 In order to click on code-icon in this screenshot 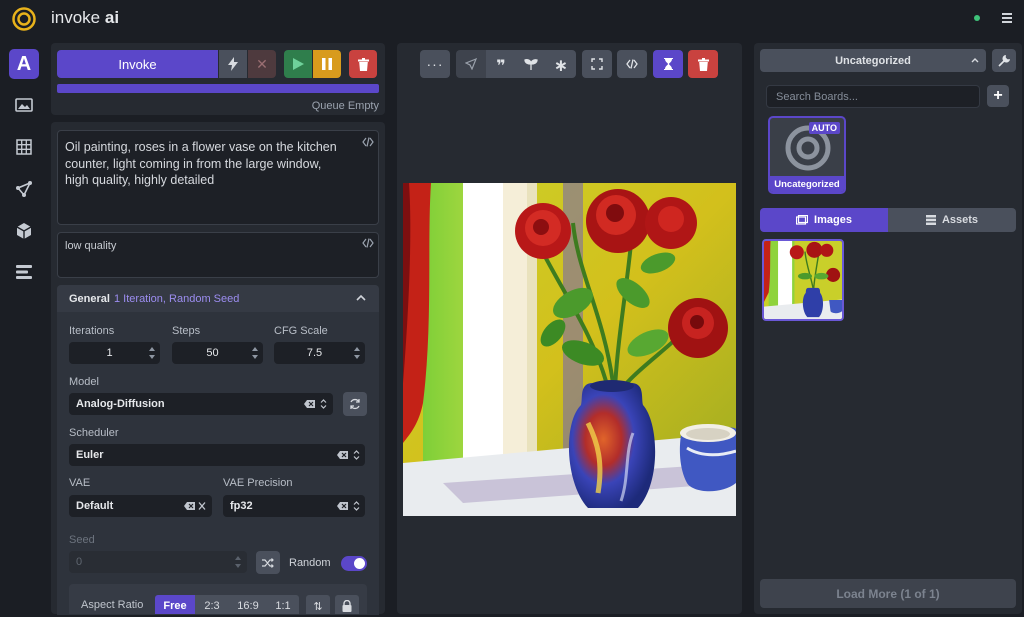, I will do `click(632, 64)`.